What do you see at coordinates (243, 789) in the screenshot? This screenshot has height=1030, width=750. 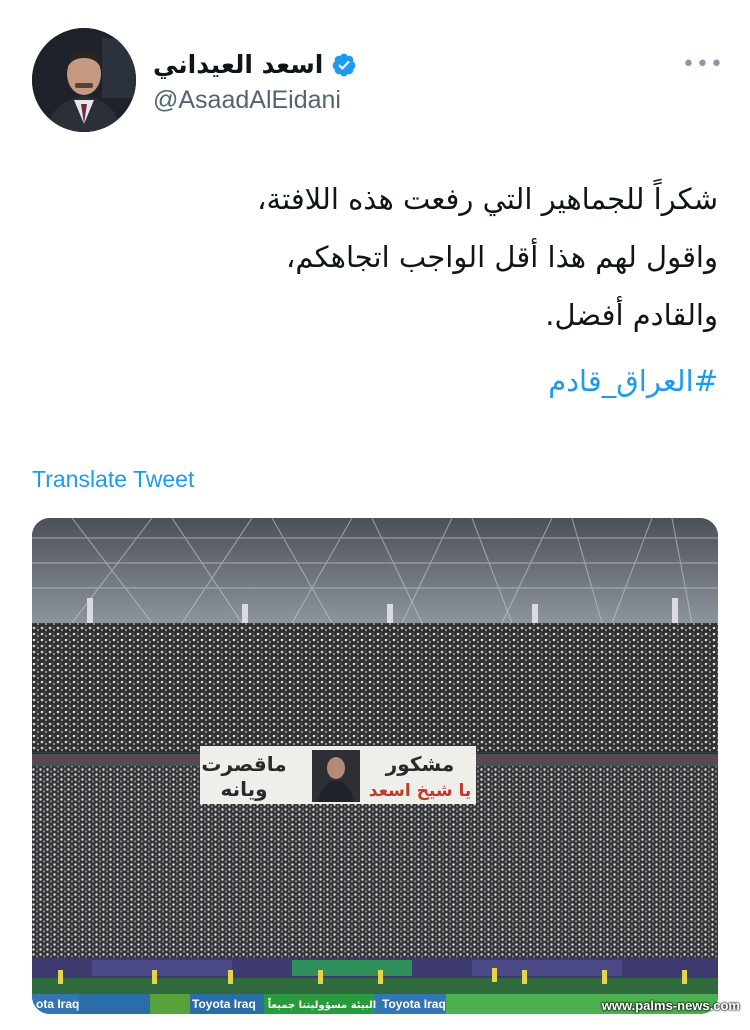 I see `banner-text: ويانه` at bounding box center [243, 789].